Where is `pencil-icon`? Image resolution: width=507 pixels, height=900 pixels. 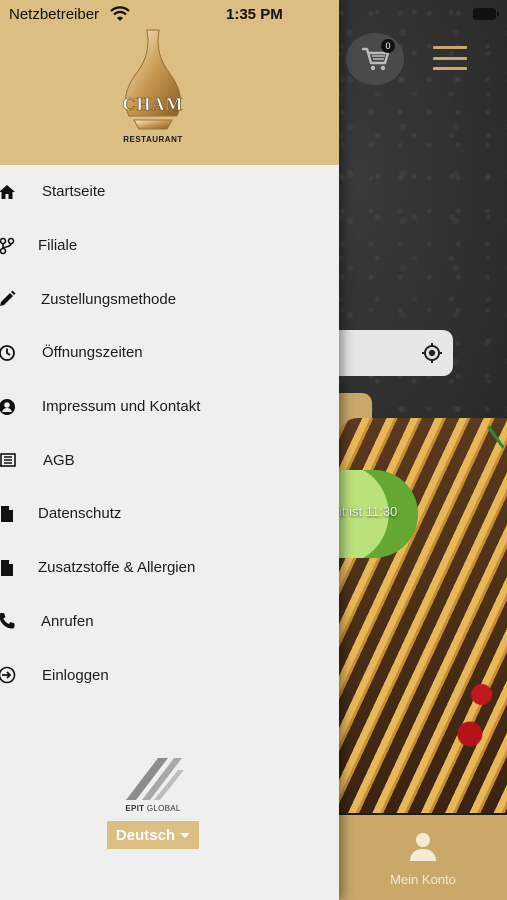
pencil-icon is located at coordinates (8, 298).